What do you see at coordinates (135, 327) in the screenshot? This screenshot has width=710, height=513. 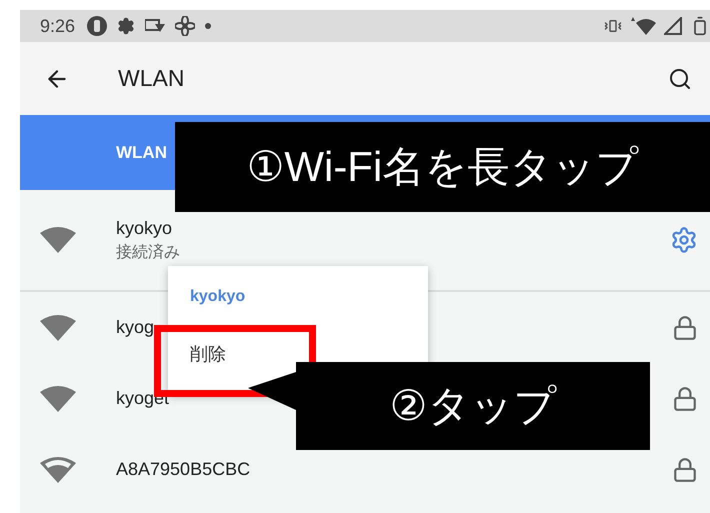 I see `network-name: kyog` at bounding box center [135, 327].